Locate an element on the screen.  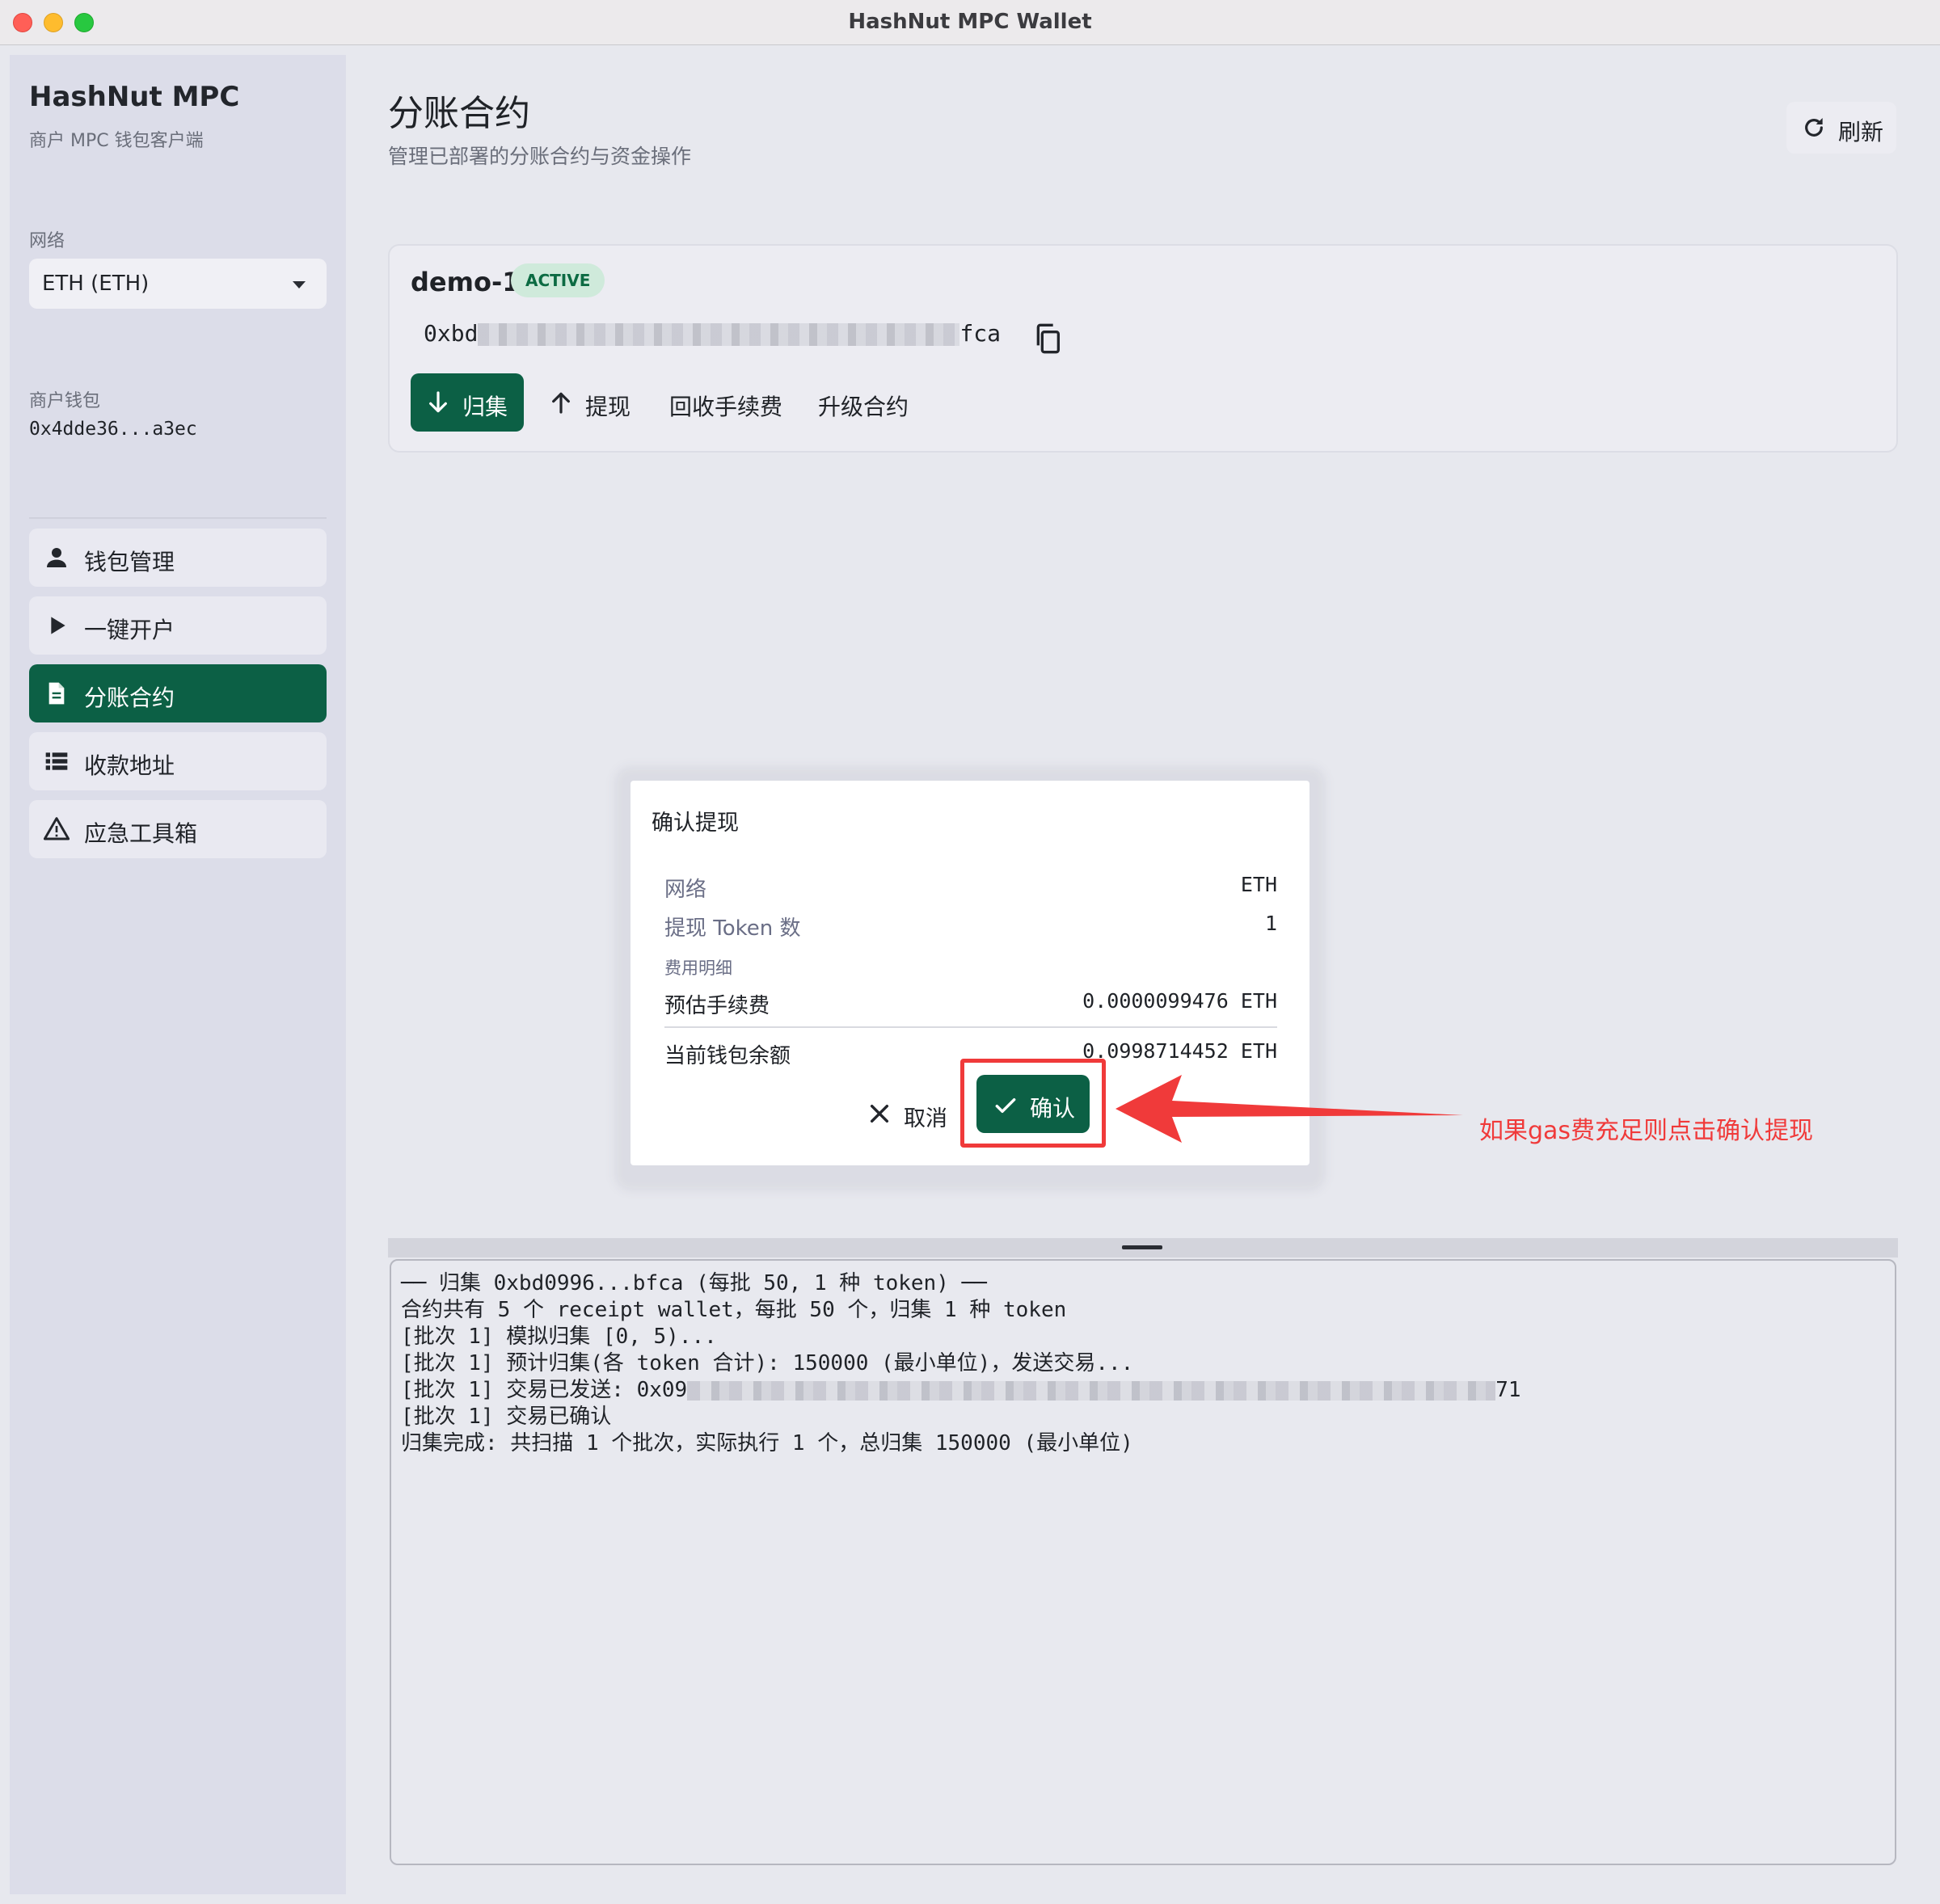
warning-icon is located at coordinates (57, 828).